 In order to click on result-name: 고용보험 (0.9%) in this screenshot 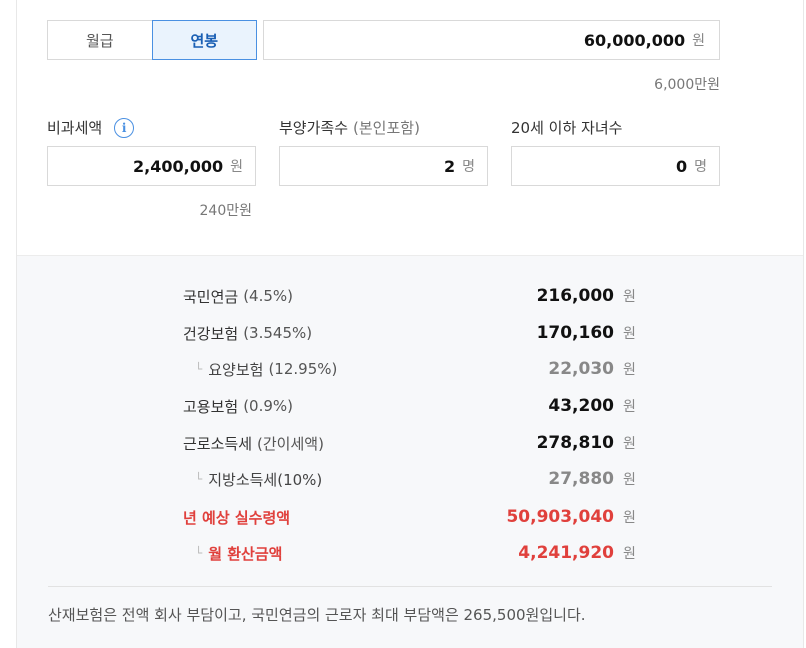, I will do `click(365, 406)`.